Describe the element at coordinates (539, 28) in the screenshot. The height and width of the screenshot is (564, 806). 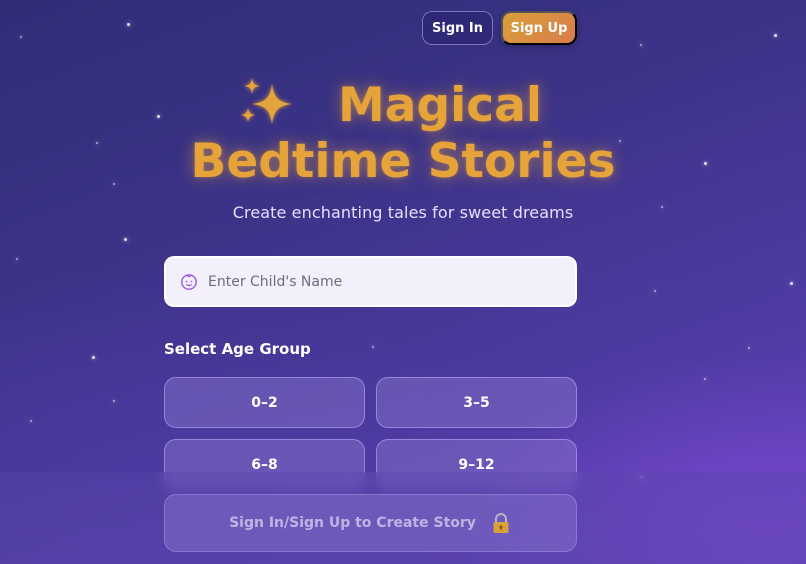
I see `sign-up-button: Sign Up` at that location.